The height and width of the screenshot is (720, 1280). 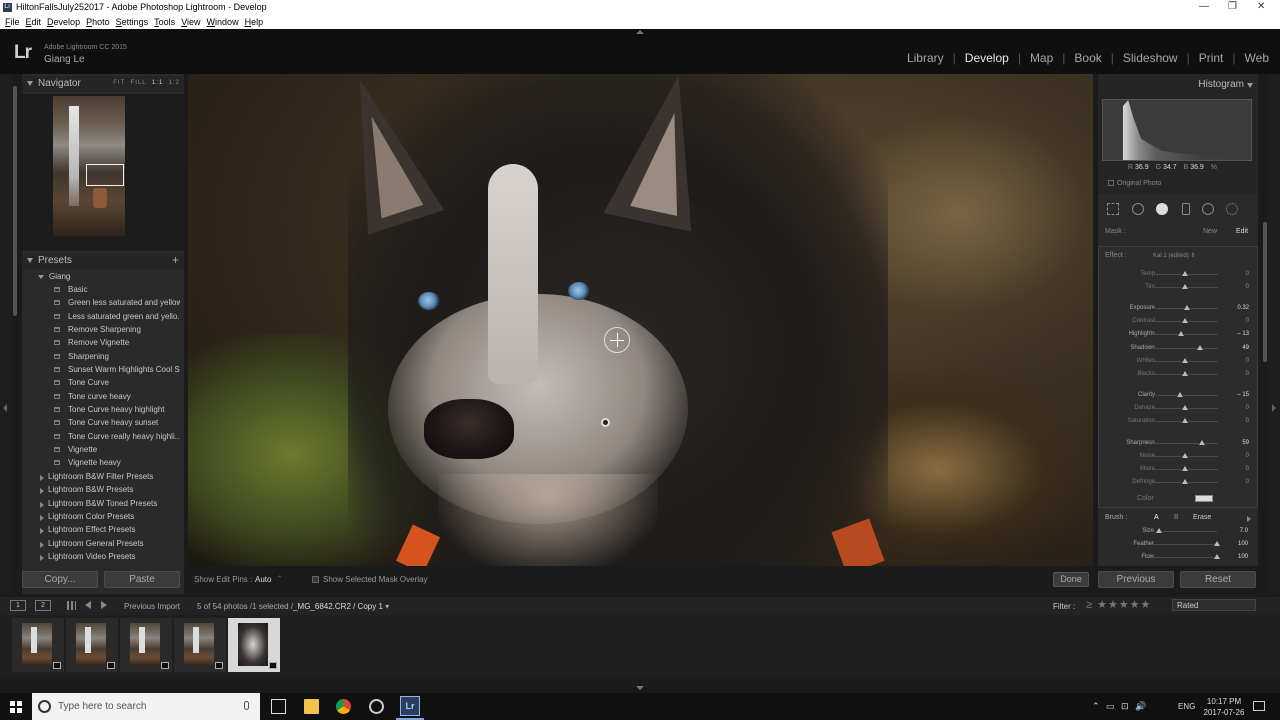 I want to click on slider-flow: Flow 100, so click(x=1178, y=558).